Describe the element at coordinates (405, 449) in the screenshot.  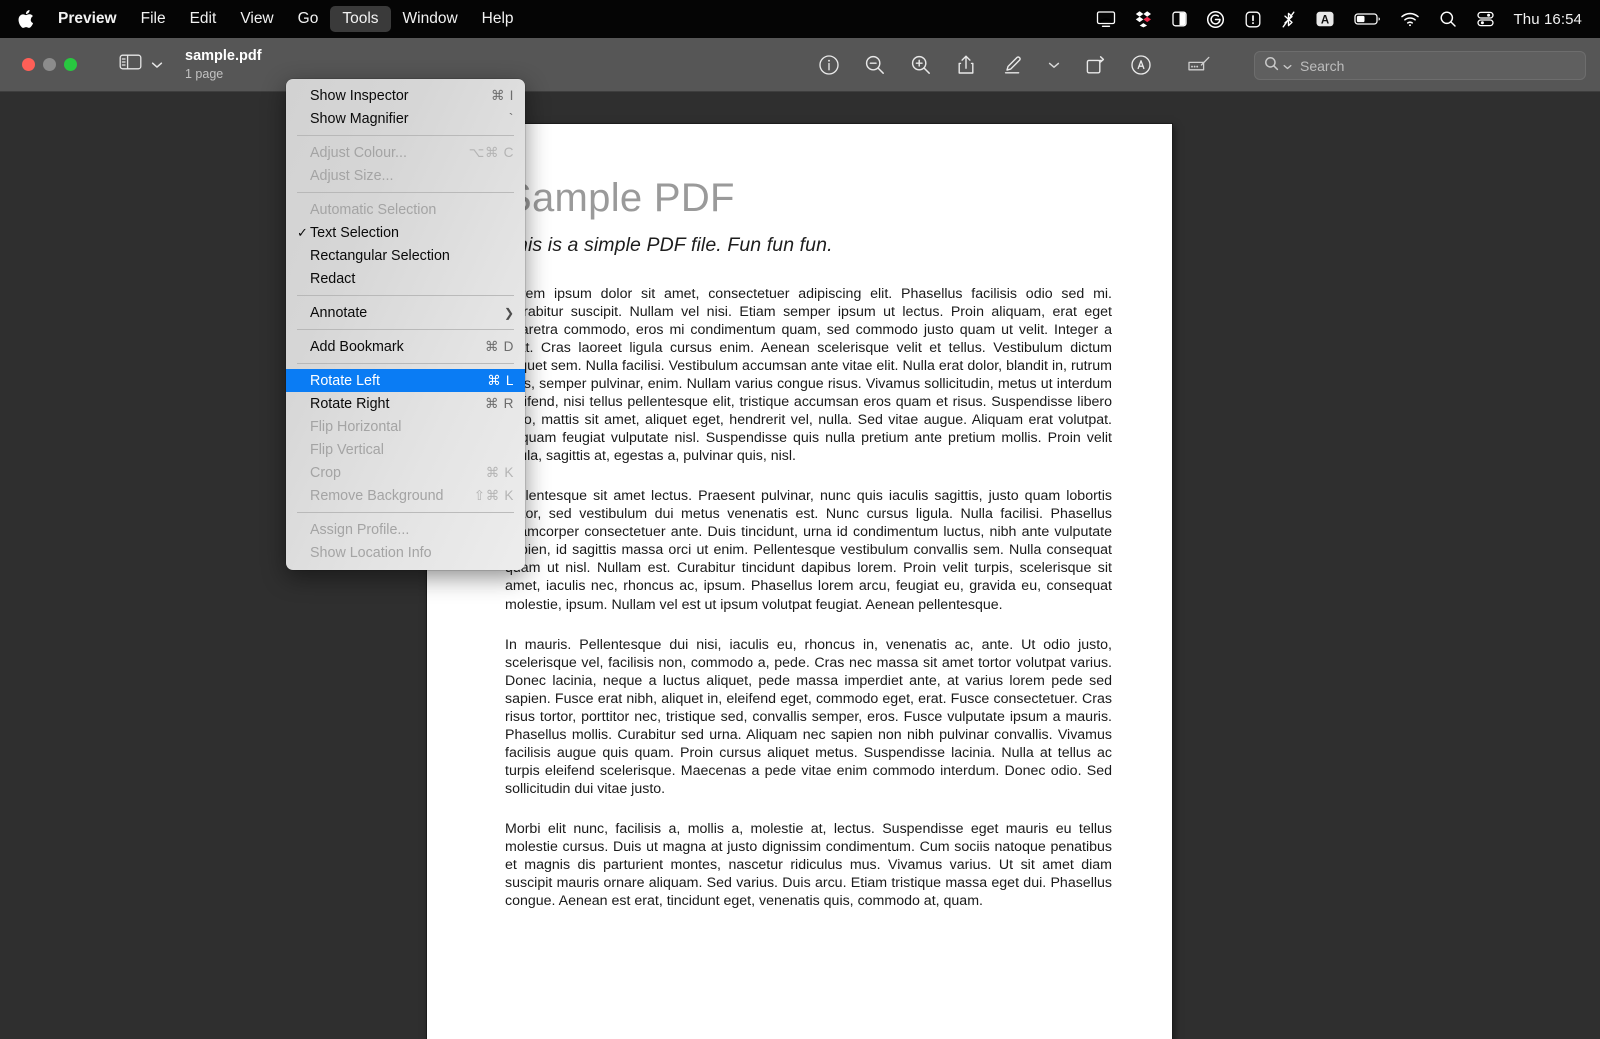
I see `menu-item-flip-vertical: Flip Vertical` at that location.